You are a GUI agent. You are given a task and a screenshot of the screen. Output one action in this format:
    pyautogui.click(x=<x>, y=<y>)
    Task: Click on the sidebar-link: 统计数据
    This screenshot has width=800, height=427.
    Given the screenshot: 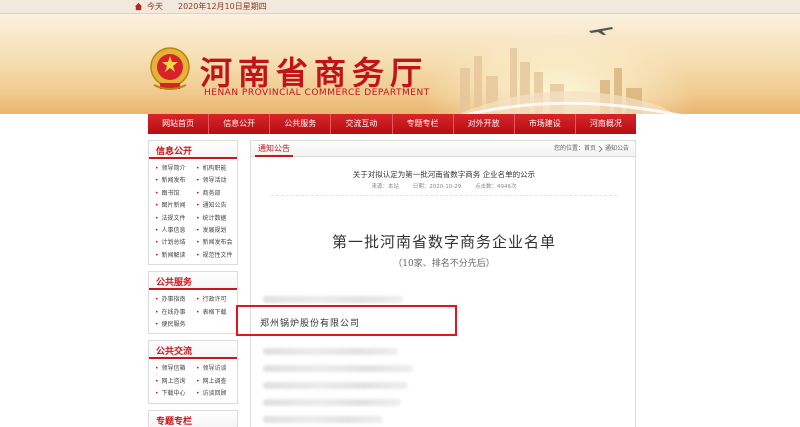 What is the action you would take?
    pyautogui.click(x=216, y=219)
    